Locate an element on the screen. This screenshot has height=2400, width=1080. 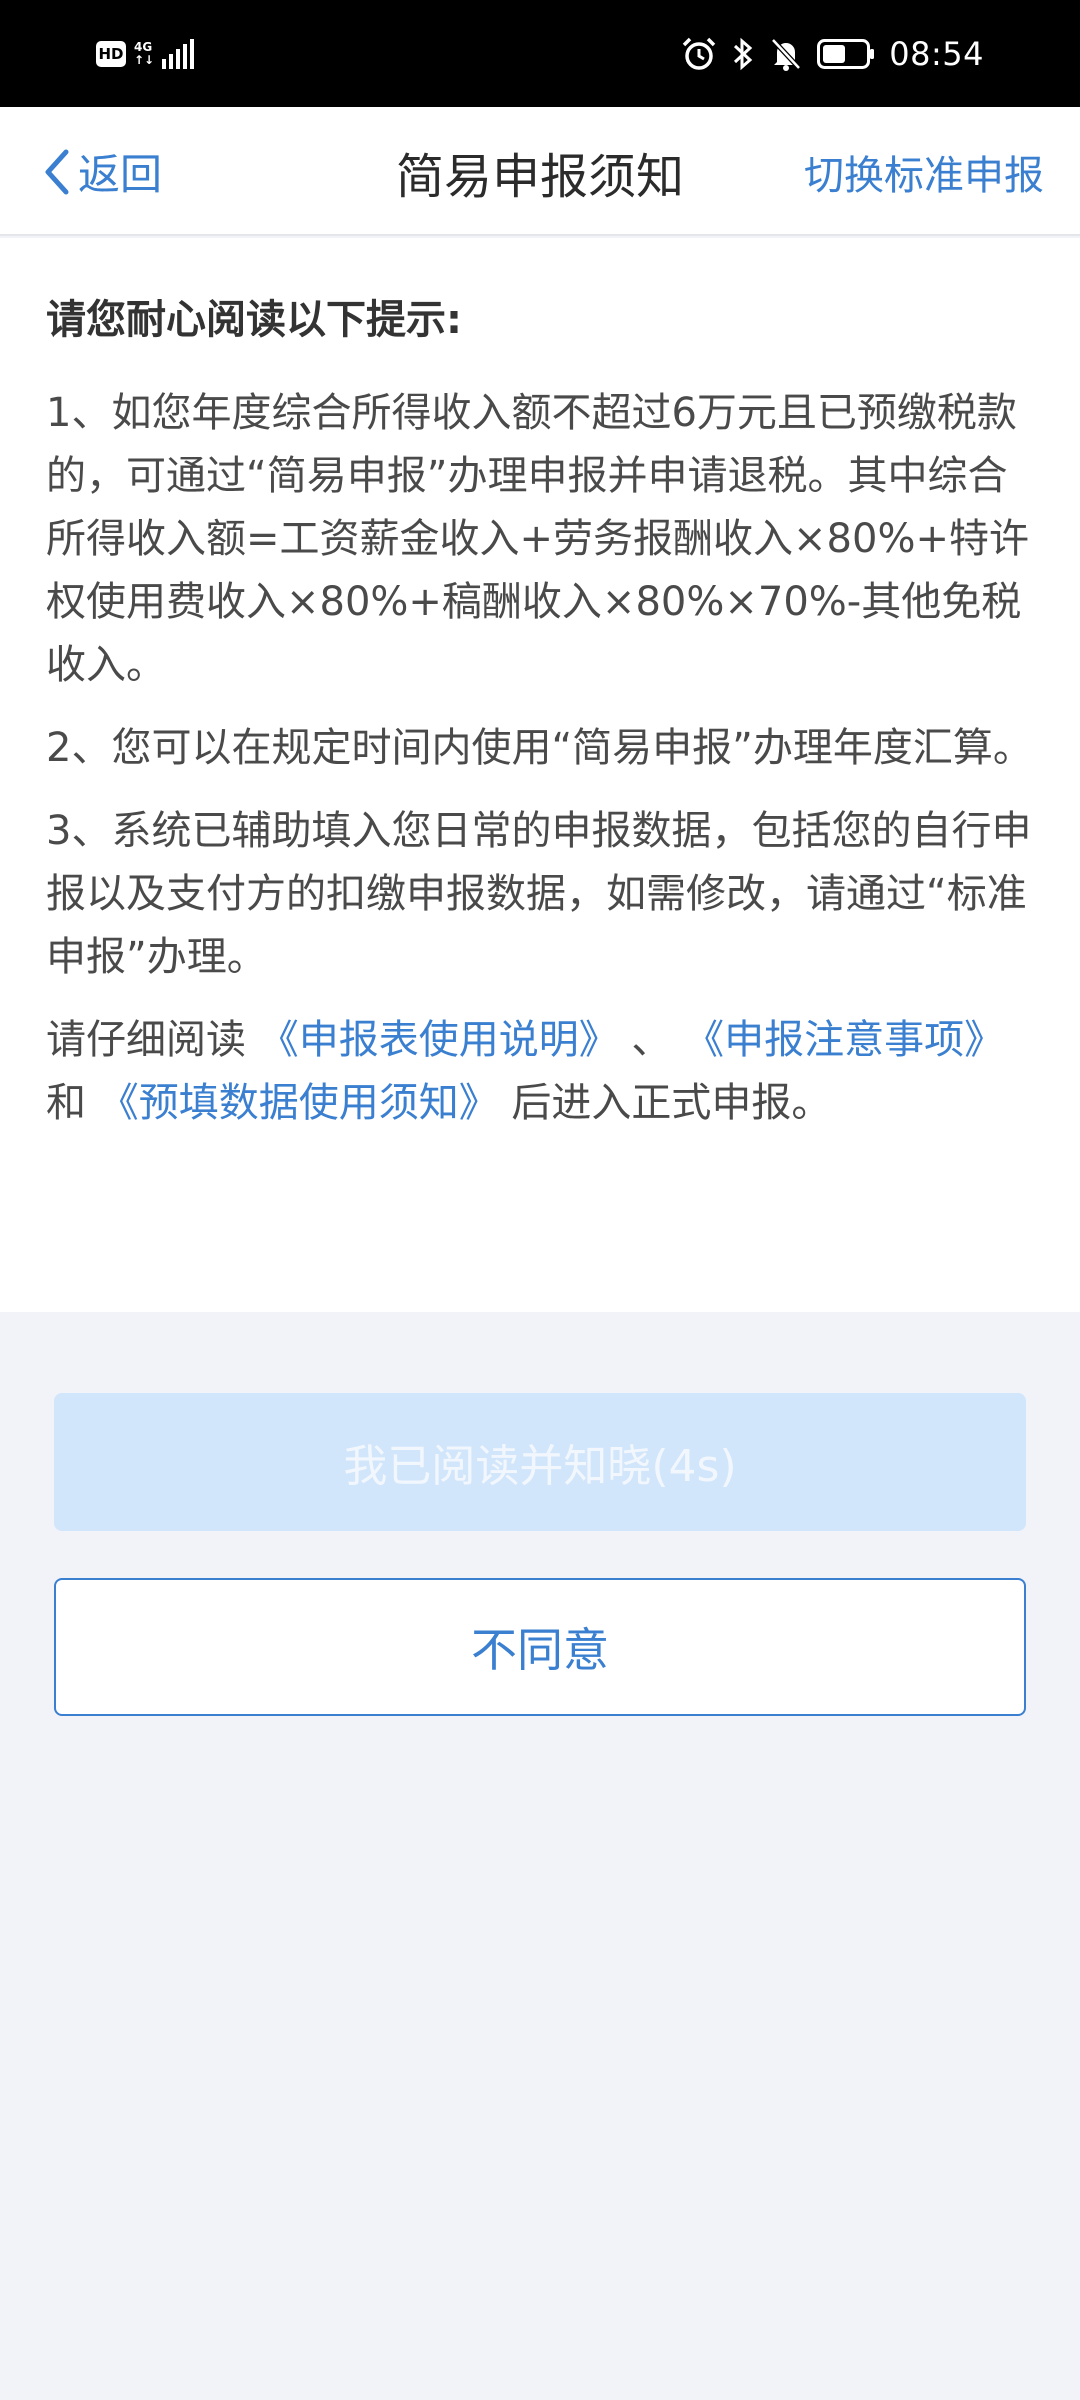
status-right-indicators: 08:54 is located at coordinates (832, 54).